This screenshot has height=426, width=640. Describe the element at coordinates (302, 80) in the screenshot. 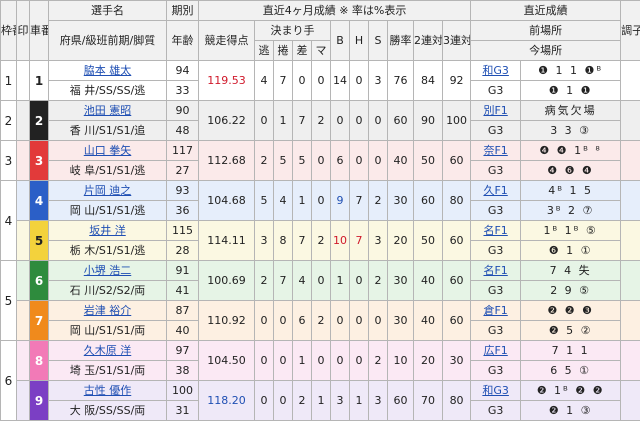

I see `kimarite-sa: 0` at that location.